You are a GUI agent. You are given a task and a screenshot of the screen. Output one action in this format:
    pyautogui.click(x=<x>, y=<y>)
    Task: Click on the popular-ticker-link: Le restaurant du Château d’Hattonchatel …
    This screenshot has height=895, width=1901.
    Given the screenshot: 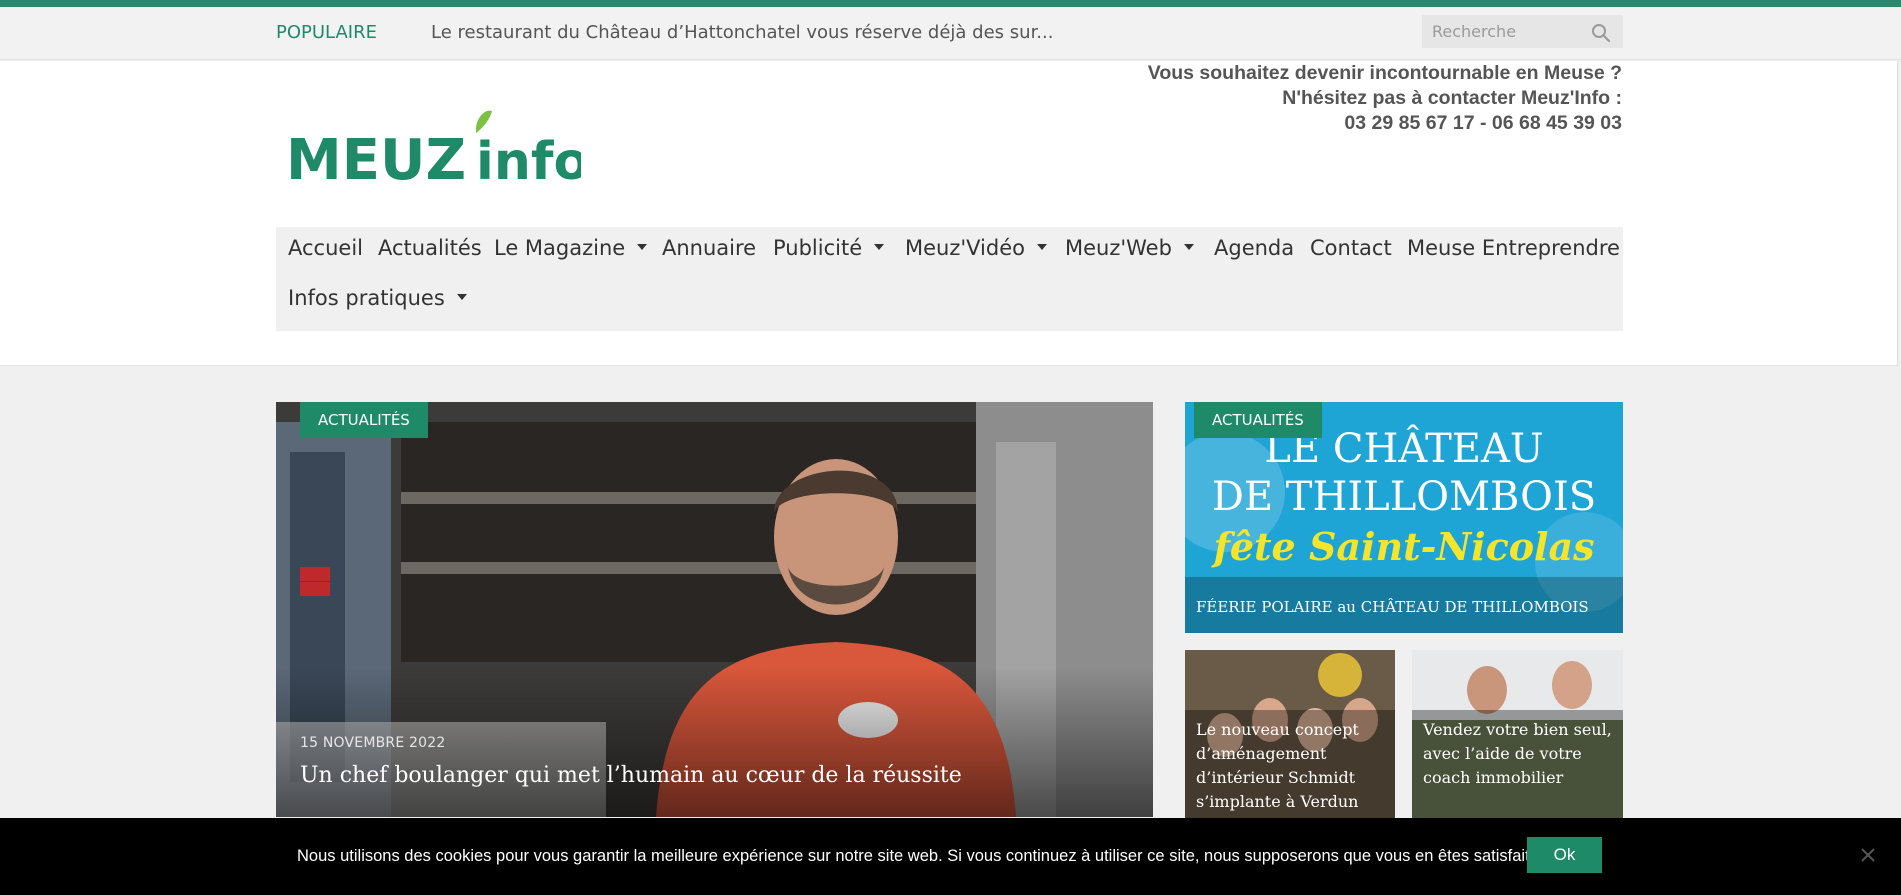 What is the action you would take?
    pyautogui.click(x=742, y=32)
    